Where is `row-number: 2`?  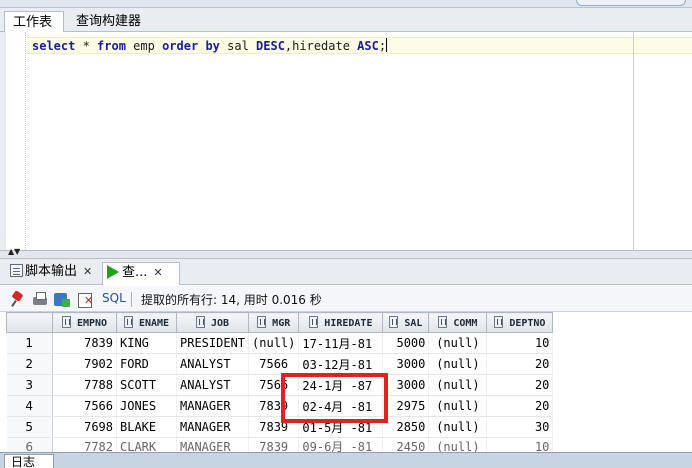
row-number: 2 is located at coordinates (29, 364).